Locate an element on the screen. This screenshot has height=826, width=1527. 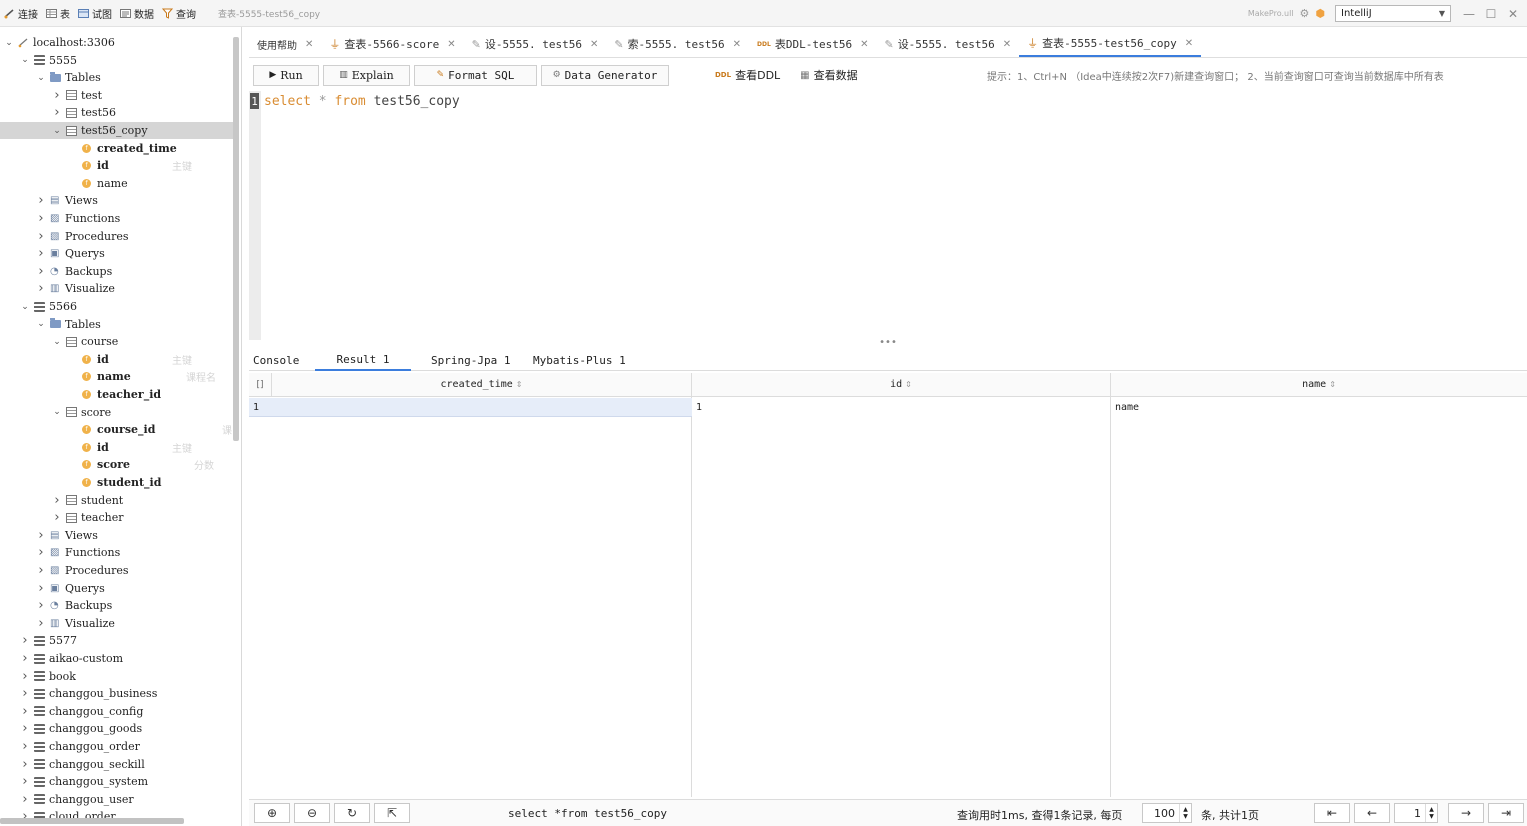
tree-item: › teacher is located at coordinates (118, 517).